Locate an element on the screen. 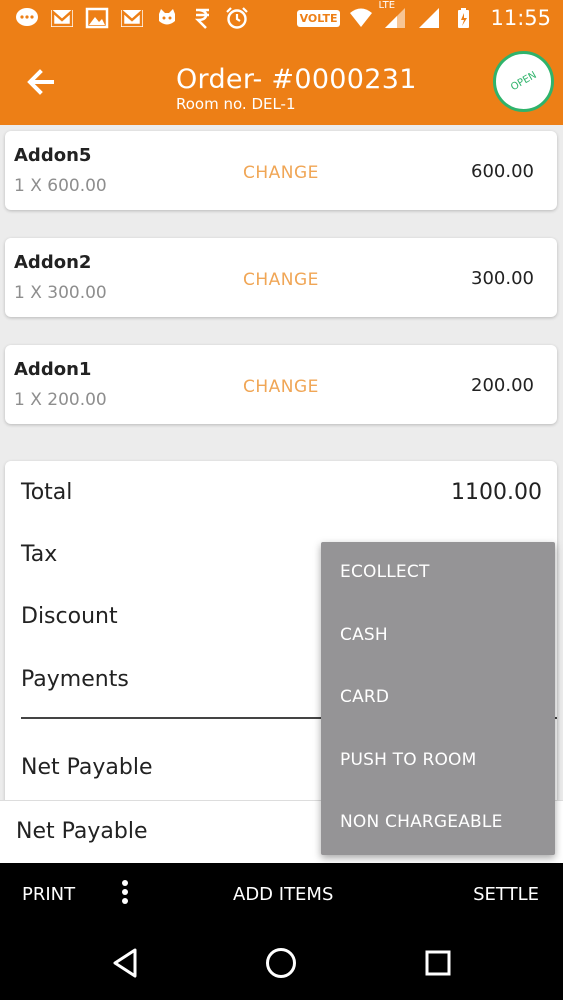  item-quantity: 1 X 600.00 is located at coordinates (60, 186).